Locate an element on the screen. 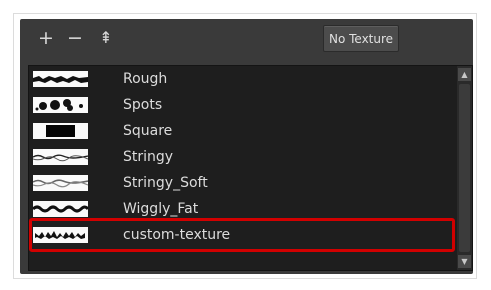 The width and height of the screenshot is (491, 290). rough-texture-icon is located at coordinates (60, 79).